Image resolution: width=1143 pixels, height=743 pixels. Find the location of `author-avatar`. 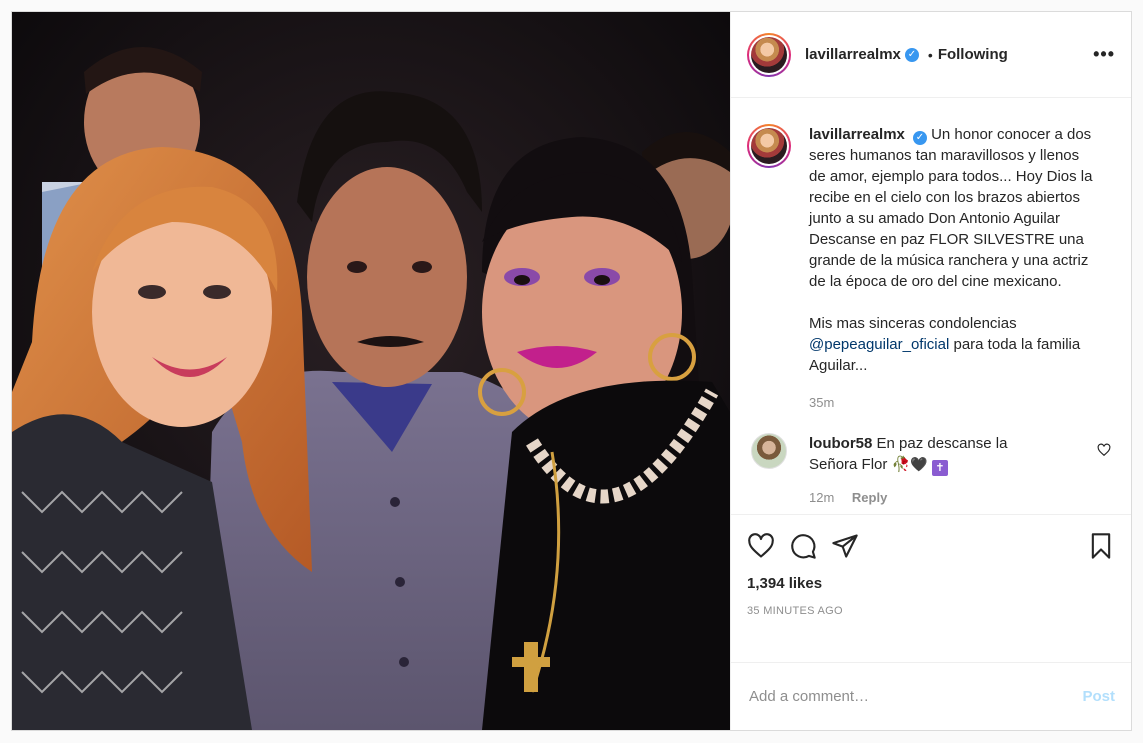

author-avatar is located at coordinates (769, 54).